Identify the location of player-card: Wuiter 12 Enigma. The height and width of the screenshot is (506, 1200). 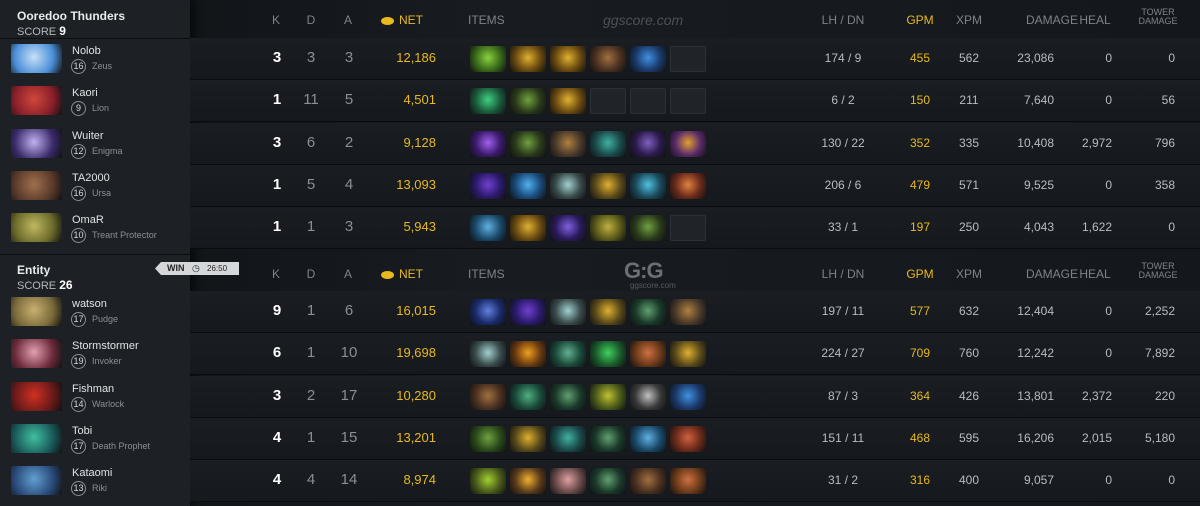
(95, 145).